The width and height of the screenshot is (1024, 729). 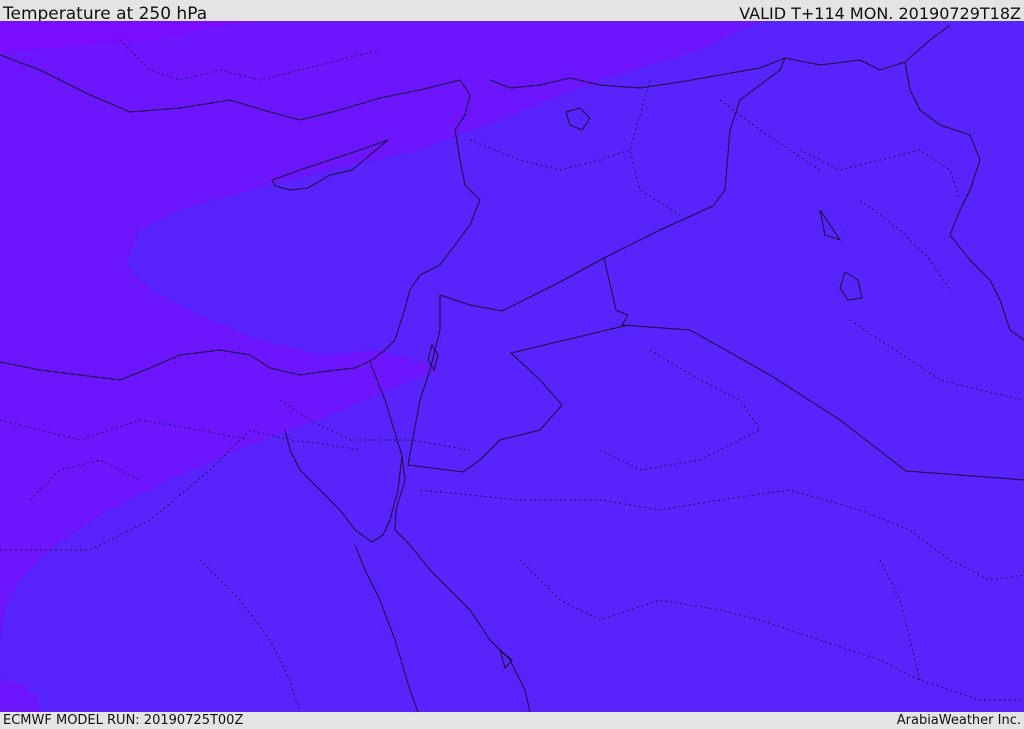 I want to click on model-run-label: ECMWF MODEL RUN: 20190725T00Z, so click(x=123, y=720).